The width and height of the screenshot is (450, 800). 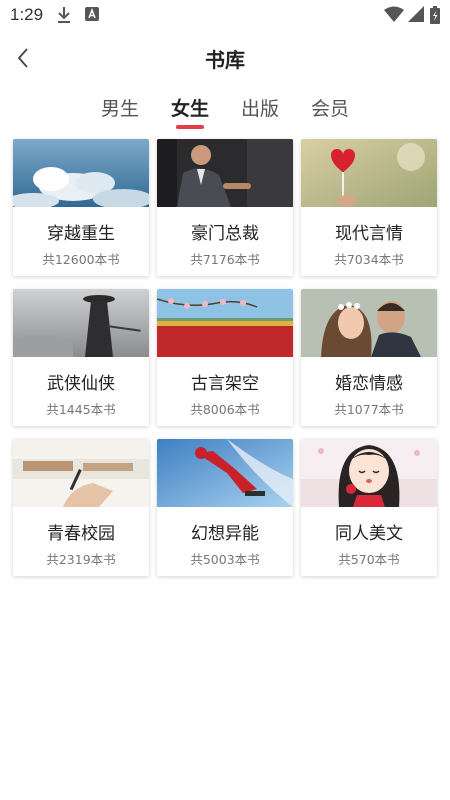 What do you see at coordinates (435, 17) in the screenshot?
I see `battery-icon` at bounding box center [435, 17].